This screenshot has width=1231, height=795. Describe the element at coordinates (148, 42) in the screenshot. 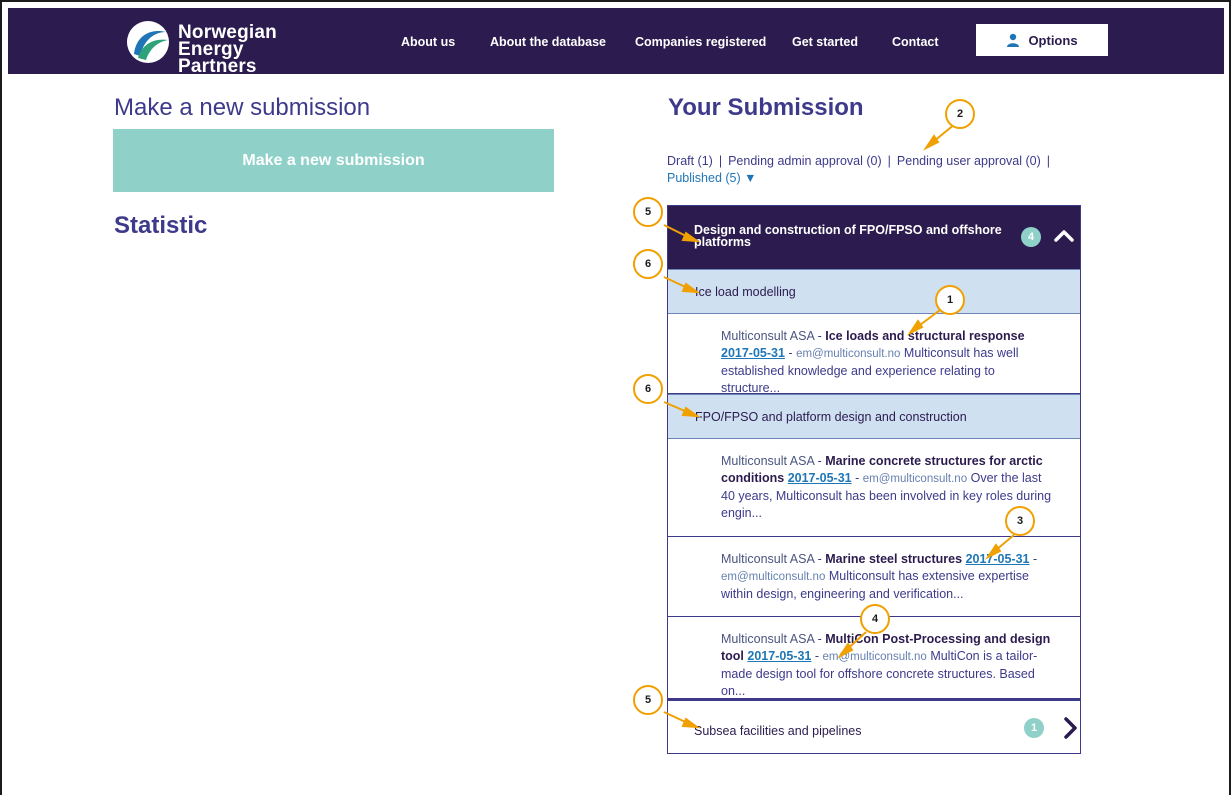

I see `logo-mark-icon` at that location.